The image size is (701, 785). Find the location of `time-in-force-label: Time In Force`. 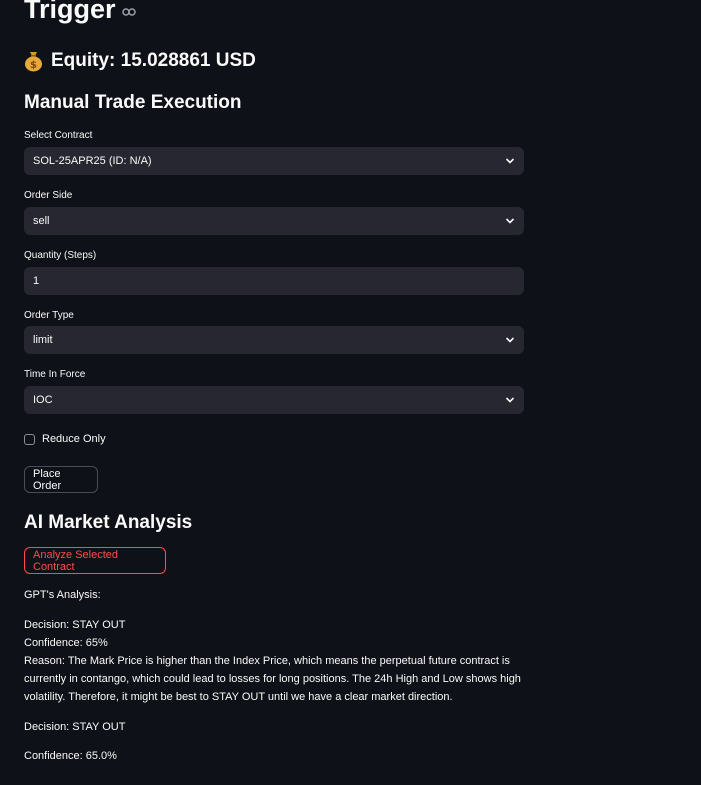

time-in-force-label: Time In Force is located at coordinates (55, 374).